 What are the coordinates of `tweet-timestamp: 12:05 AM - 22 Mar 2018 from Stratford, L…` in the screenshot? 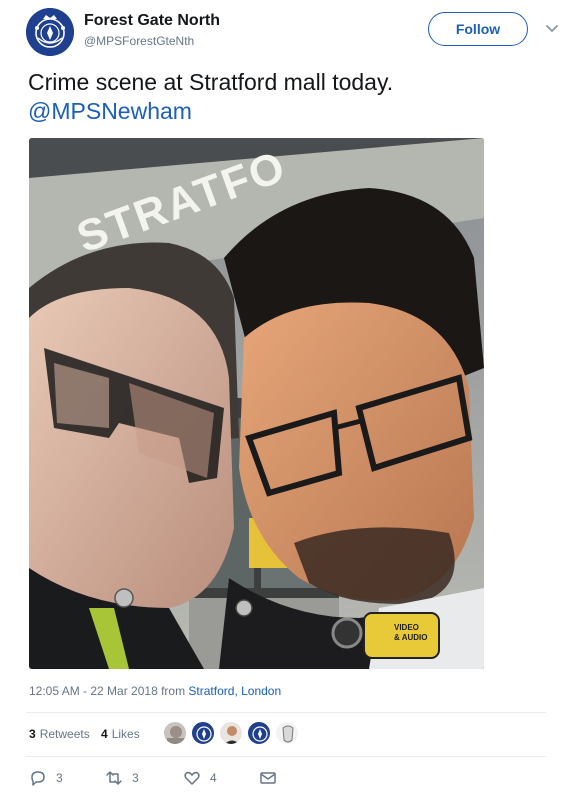 It's located at (155, 691).